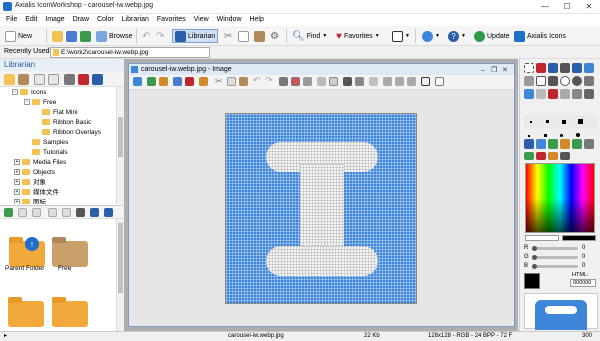  Describe the element at coordinates (219, 81) in the screenshot. I see `cut-icon: ✂` at that location.